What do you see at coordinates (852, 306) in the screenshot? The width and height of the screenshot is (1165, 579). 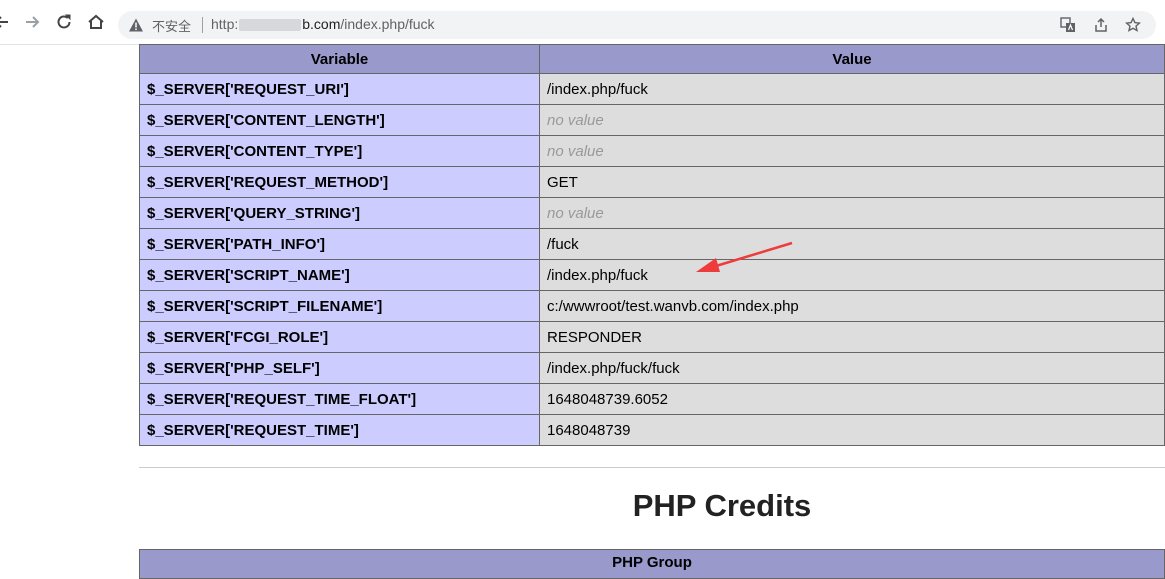 I see `value-cell: c:/wwwroot/test.wanvb.com/index.php` at bounding box center [852, 306].